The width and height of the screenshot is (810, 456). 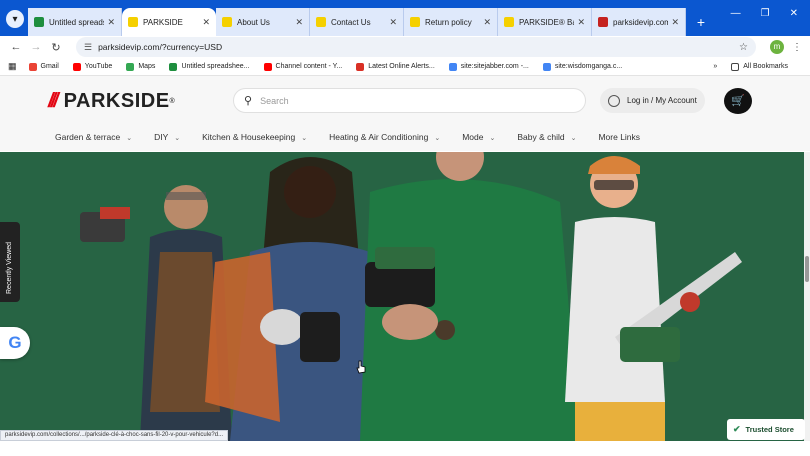 I want to click on nav-item-label: Heating & Air Conditioning, so click(x=379, y=137).